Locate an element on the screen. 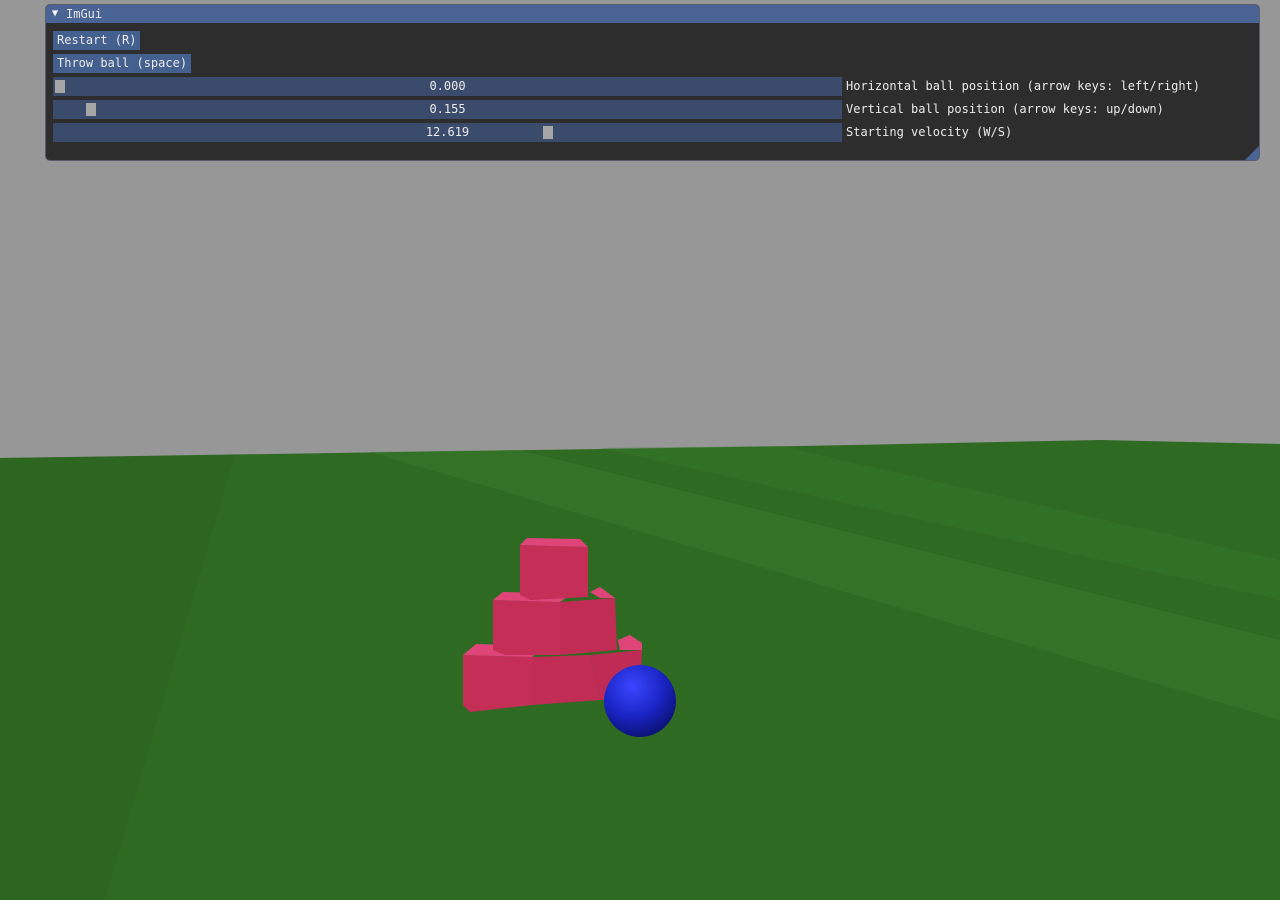 This screenshot has width=1280, height=900. imgui-titlebar: ▼ ImGui is located at coordinates (652, 14).